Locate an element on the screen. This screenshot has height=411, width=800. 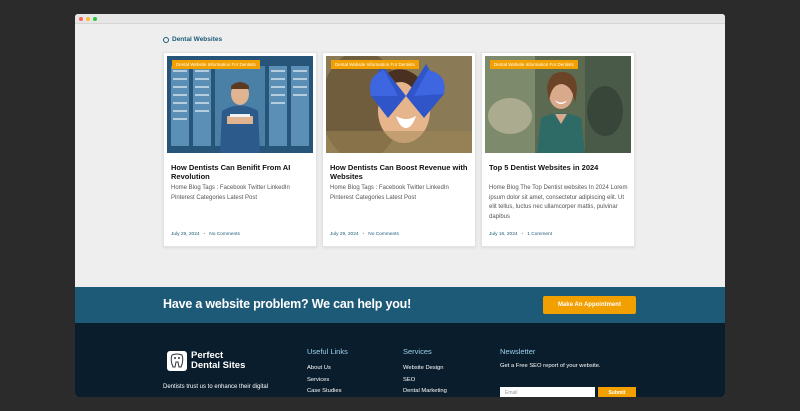
post-date: July 16, 2024 is located at coordinates (503, 234).